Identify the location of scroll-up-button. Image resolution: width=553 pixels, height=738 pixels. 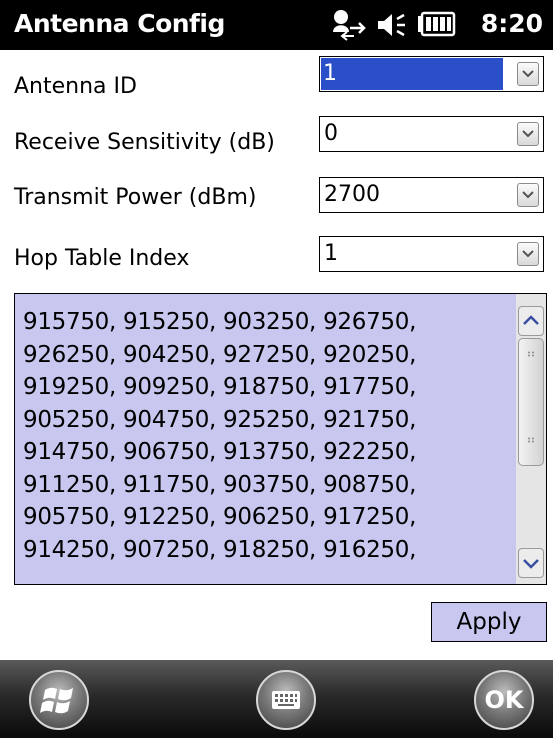
(531, 321).